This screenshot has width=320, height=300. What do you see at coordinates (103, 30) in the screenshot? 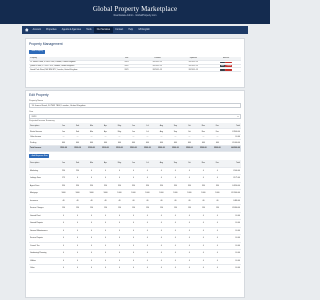
I see `nav-item-services: Our Services` at bounding box center [103, 30].